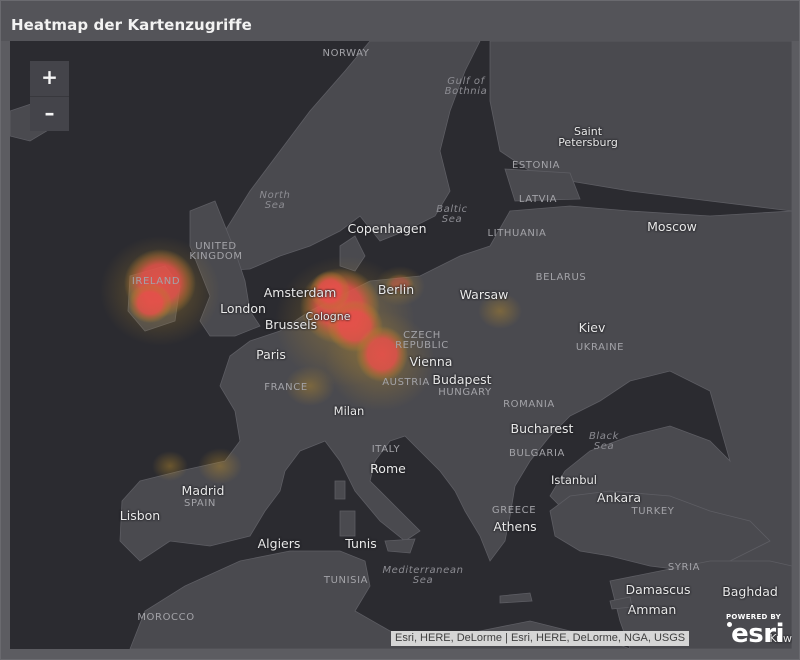 The height and width of the screenshot is (660, 800). I want to click on esri-wordmark: esri, so click(757, 634).